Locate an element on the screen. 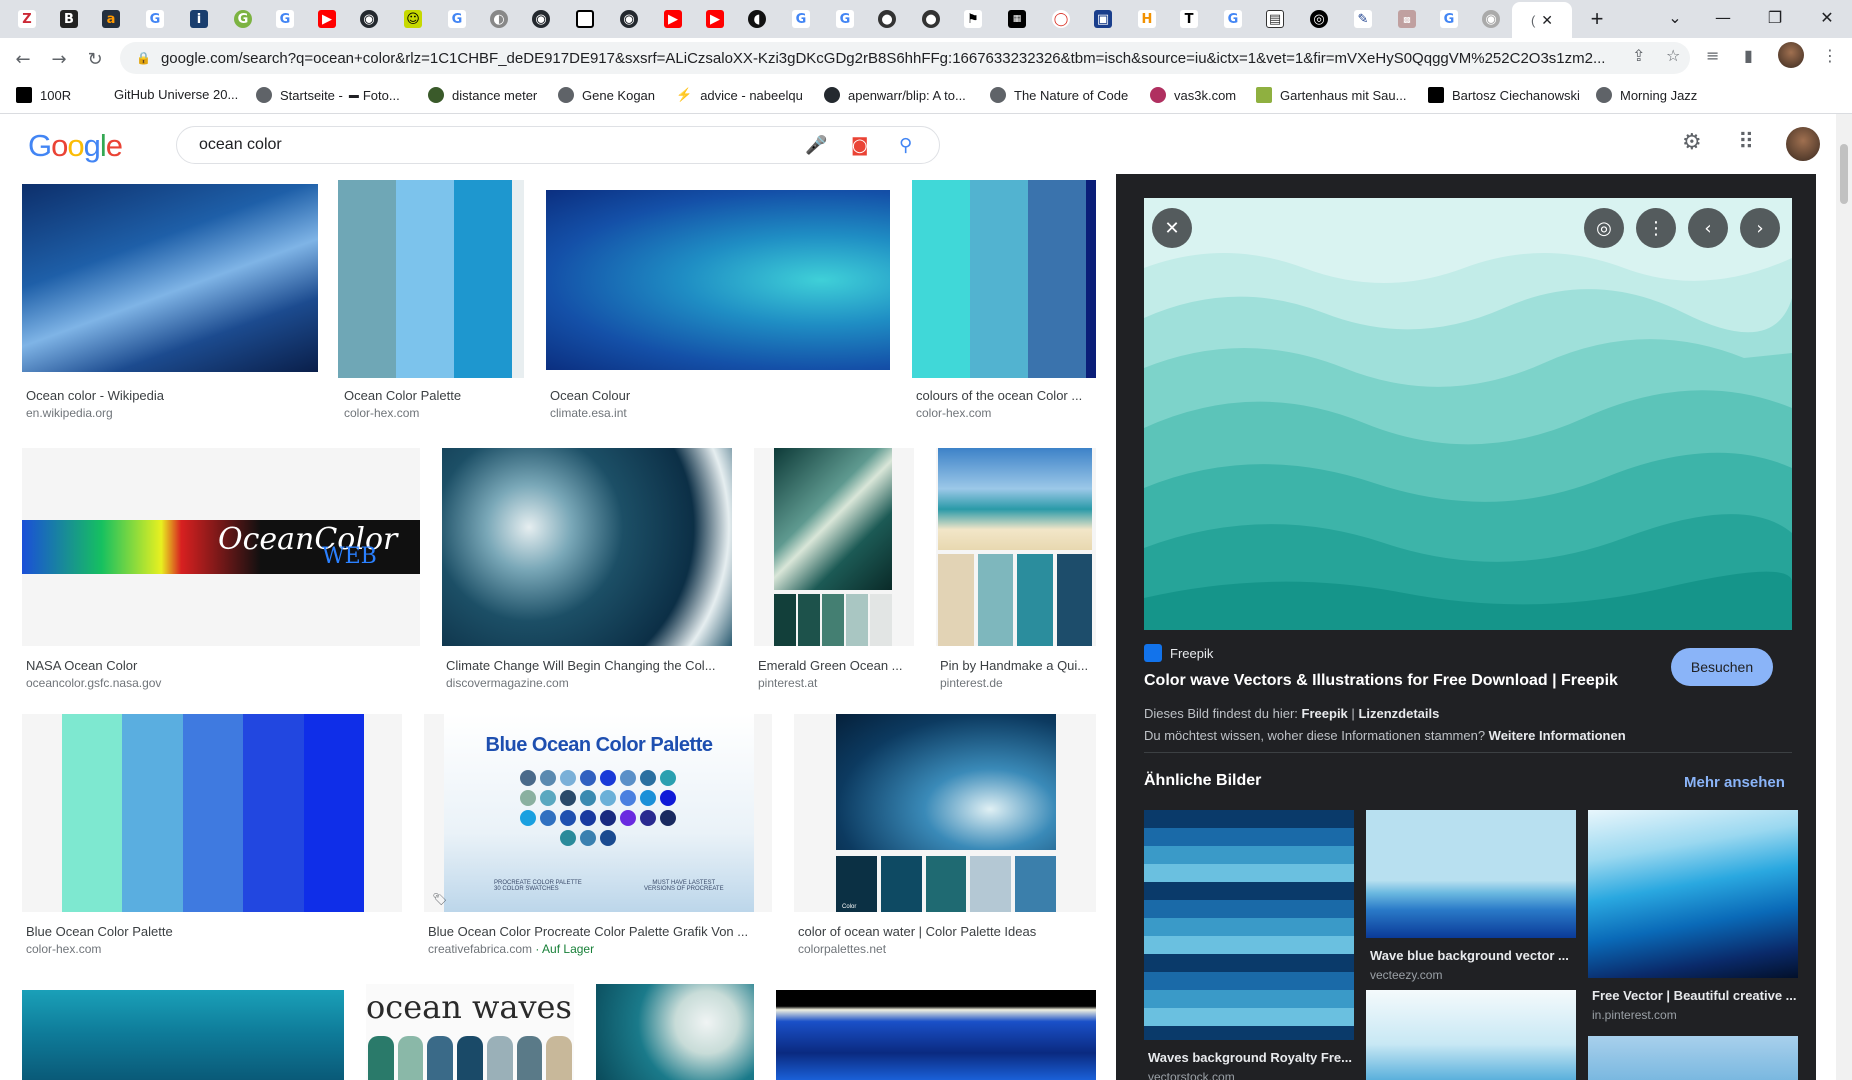 The height and width of the screenshot is (1080, 1852). camera-search-icon: ◙ is located at coordinates (859, 145).